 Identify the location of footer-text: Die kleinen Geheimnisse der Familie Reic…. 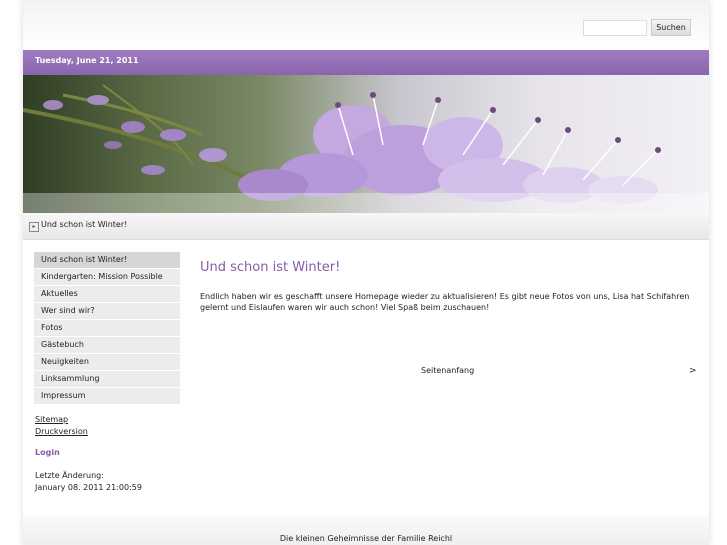
(366, 538).